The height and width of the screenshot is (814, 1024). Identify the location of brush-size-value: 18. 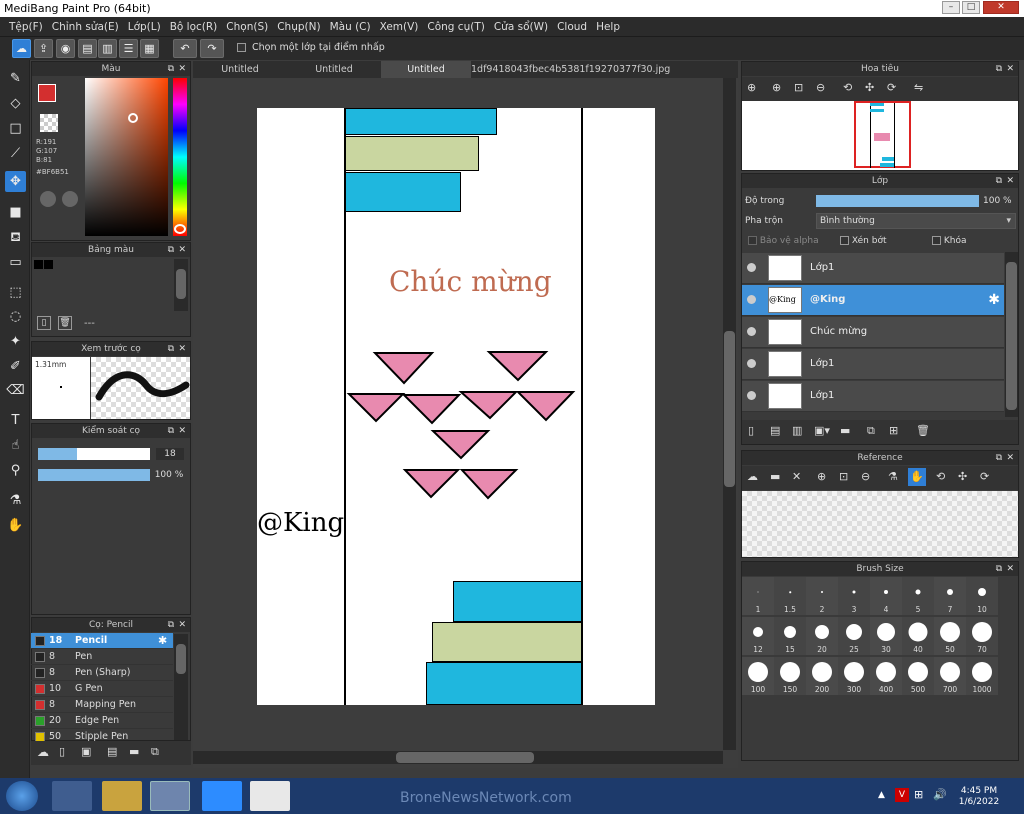
(170, 454).